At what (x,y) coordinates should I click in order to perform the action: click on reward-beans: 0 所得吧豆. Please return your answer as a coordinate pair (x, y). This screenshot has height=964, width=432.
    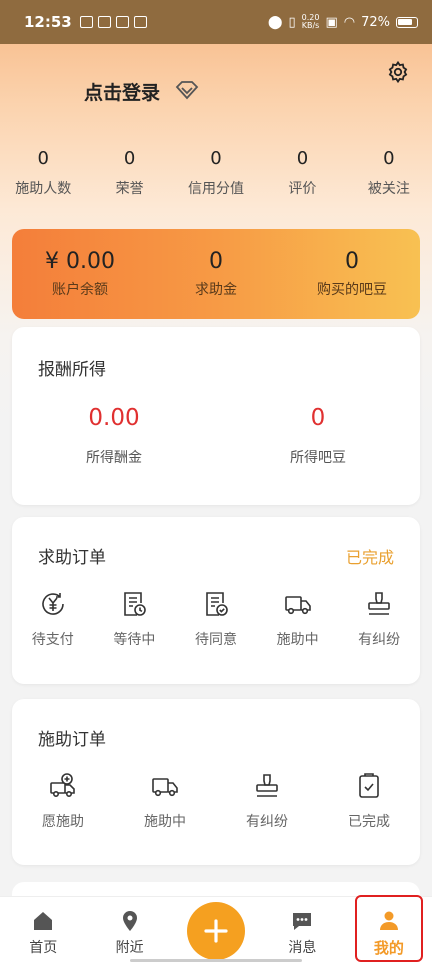
    Looking at the image, I should click on (318, 436).